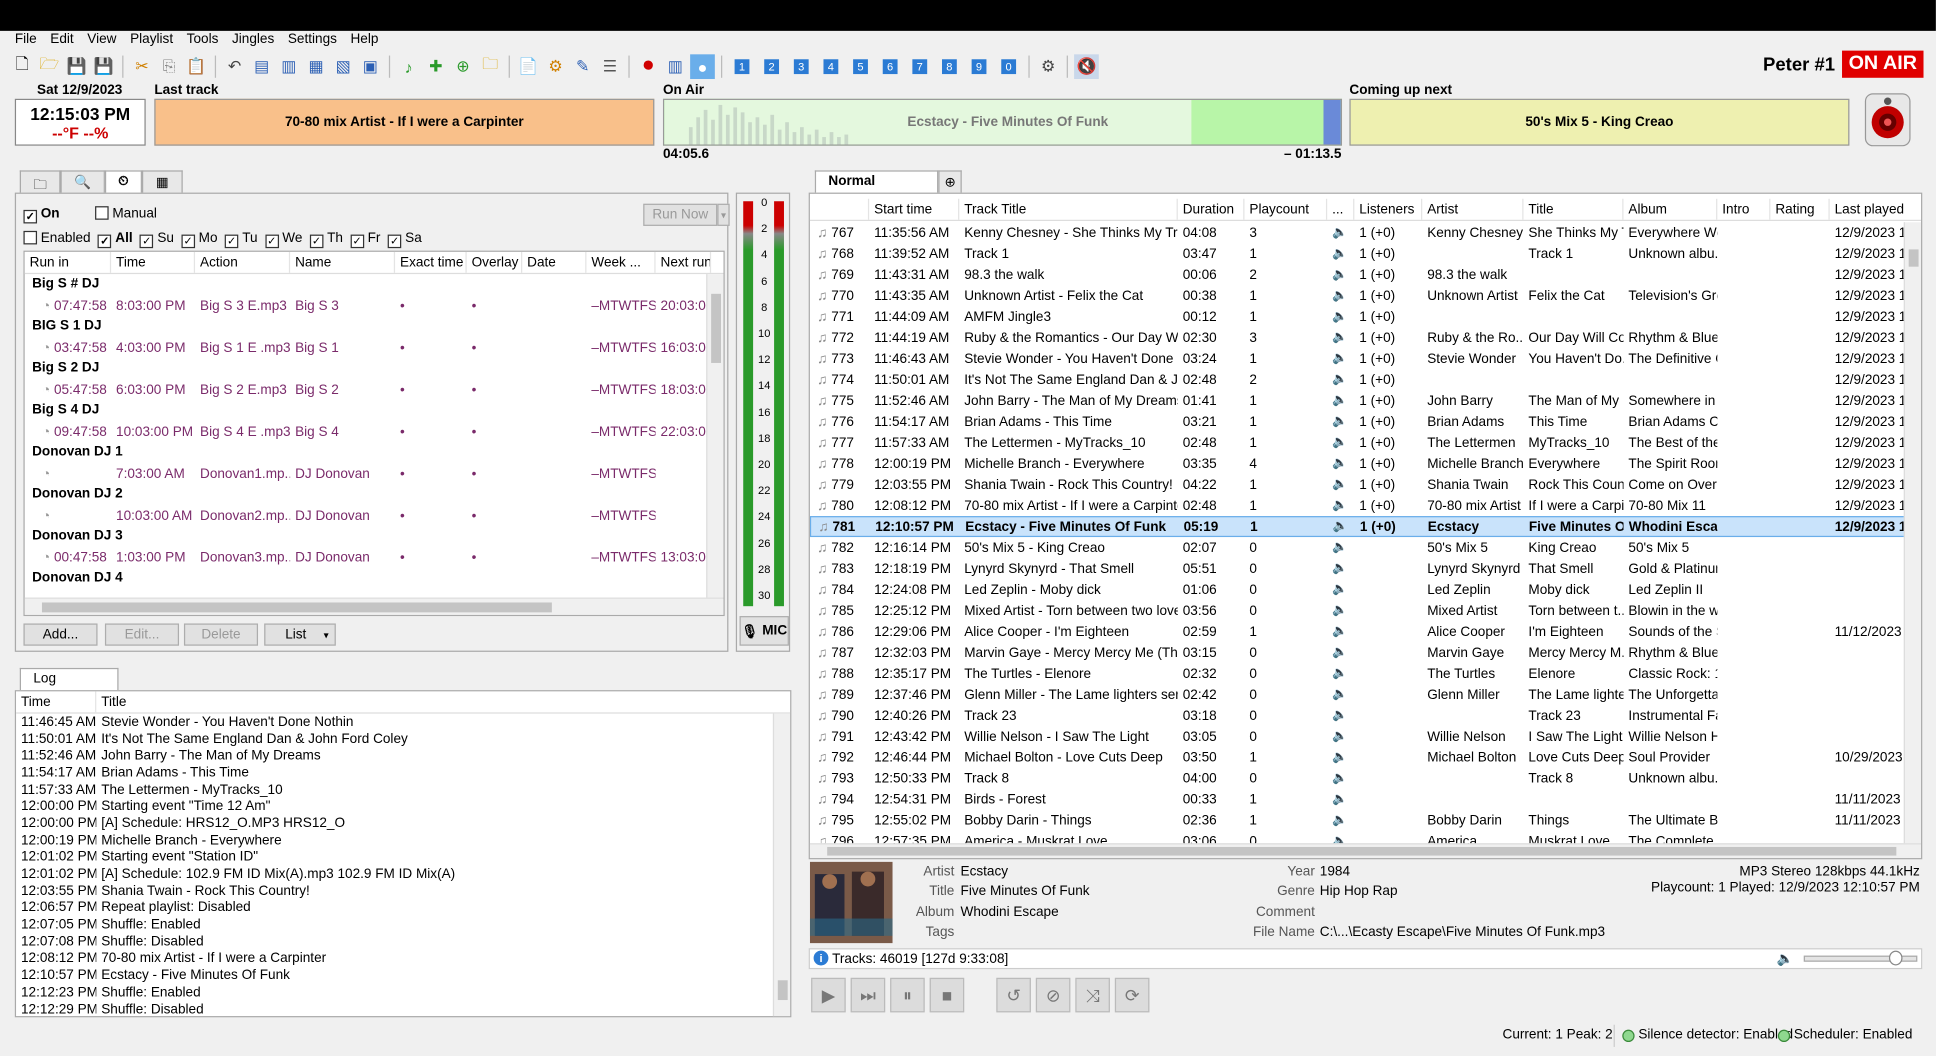 This screenshot has width=1936, height=1056. Describe the element at coordinates (115, 240) in the screenshot. I see `filter-all: ✓ All` at that location.